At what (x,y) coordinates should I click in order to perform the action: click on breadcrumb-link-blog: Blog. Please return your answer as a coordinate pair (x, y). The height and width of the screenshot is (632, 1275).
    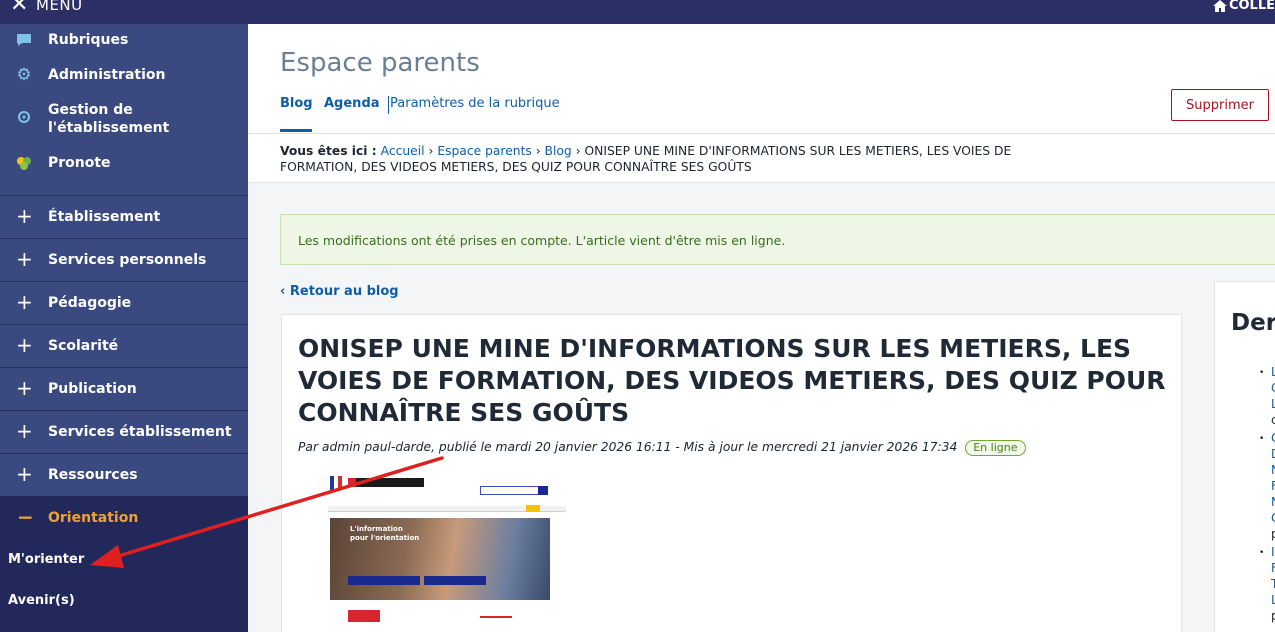
    Looking at the image, I should click on (558, 151).